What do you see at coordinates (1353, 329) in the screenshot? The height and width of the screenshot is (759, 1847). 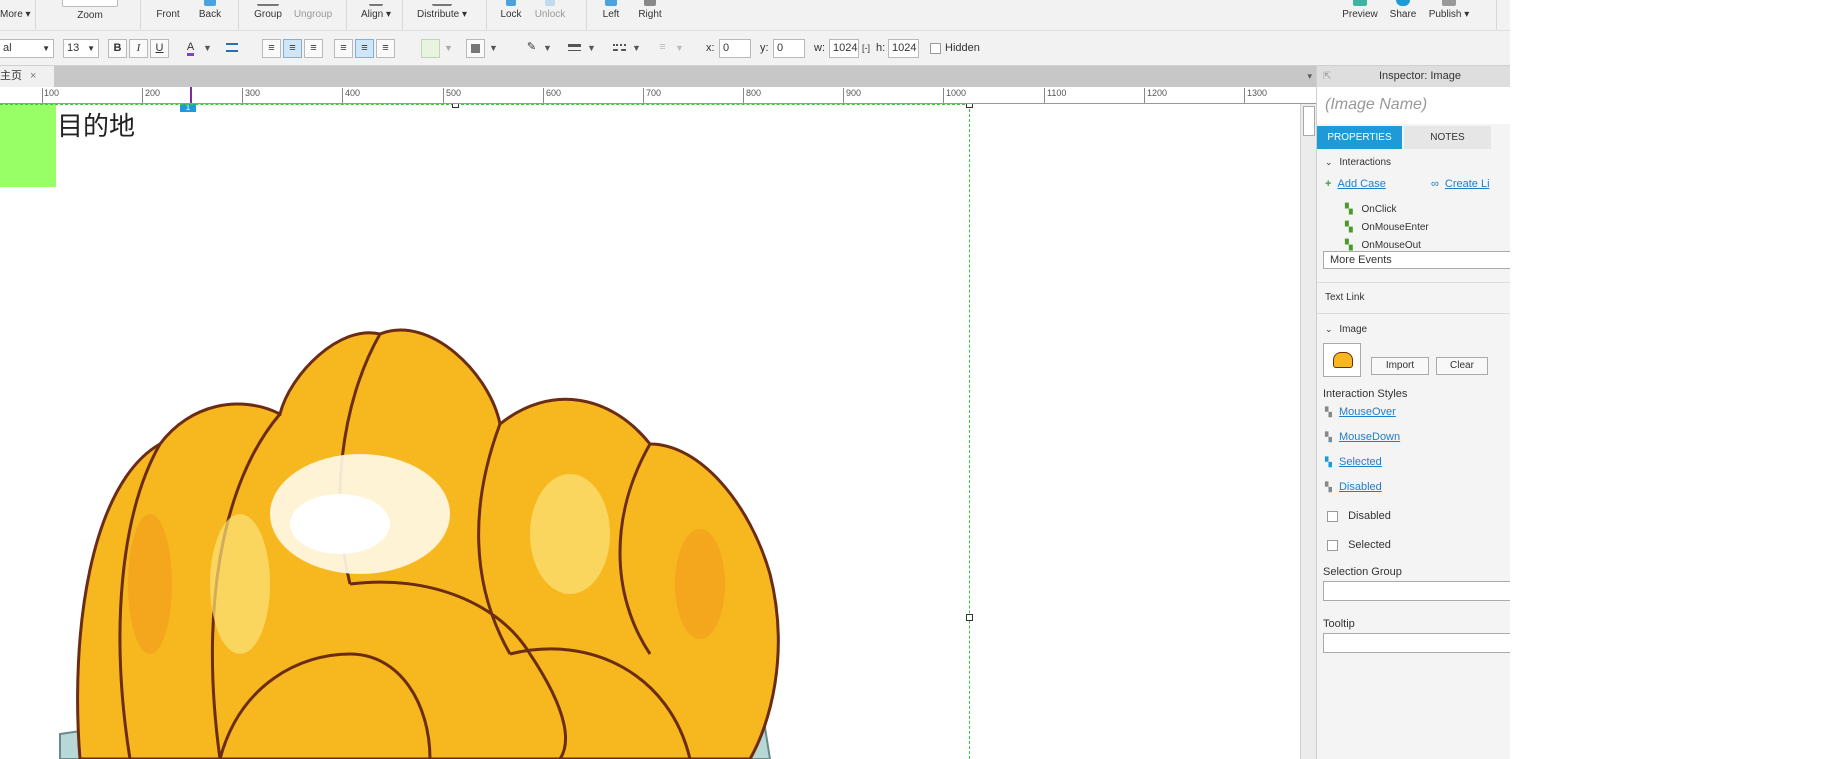 I see `image-heading: Image` at bounding box center [1353, 329].